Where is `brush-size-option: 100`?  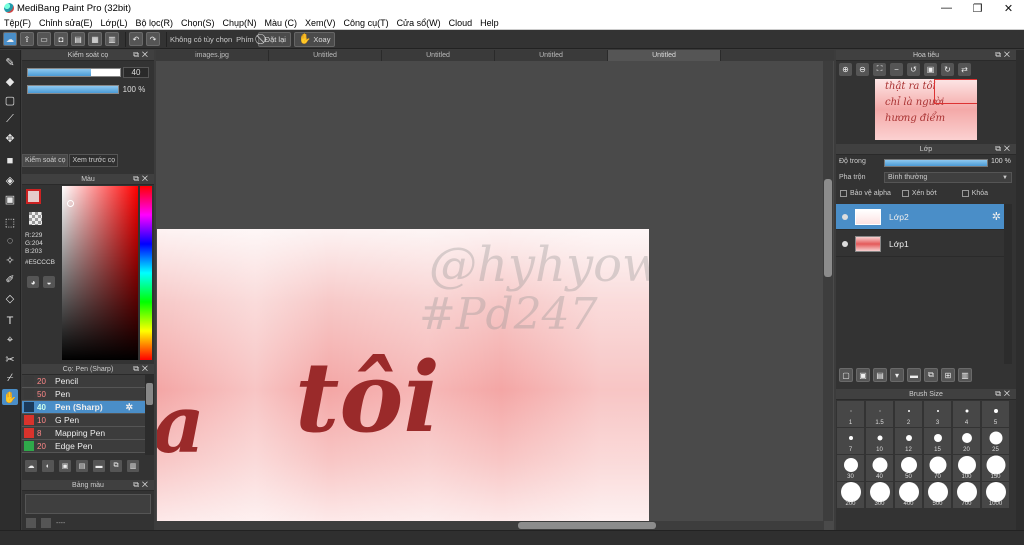 brush-size-option: 100 is located at coordinates (966, 468).